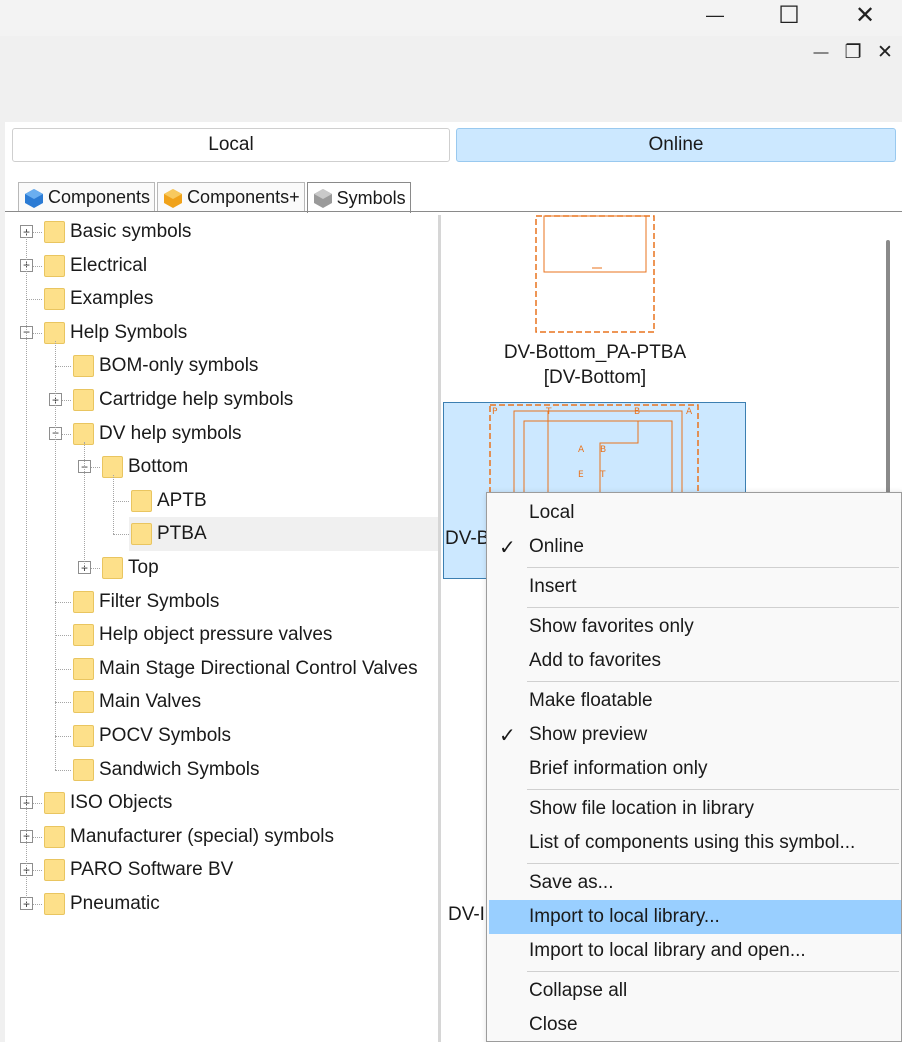  What do you see at coordinates (595, 365) in the screenshot?
I see `symbol-caption: DV-Bottom_PA-PTBA [DV-Bottom]` at bounding box center [595, 365].